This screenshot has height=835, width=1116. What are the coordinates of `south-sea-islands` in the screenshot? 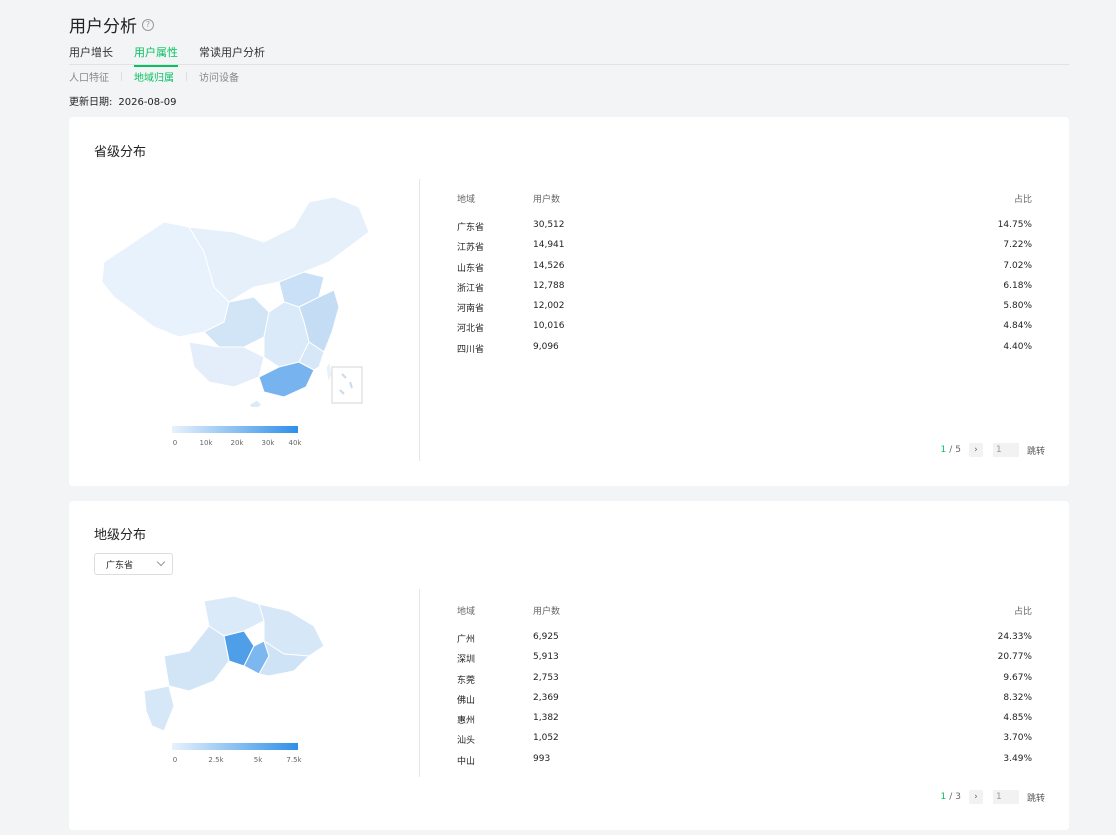 It's located at (346, 384).